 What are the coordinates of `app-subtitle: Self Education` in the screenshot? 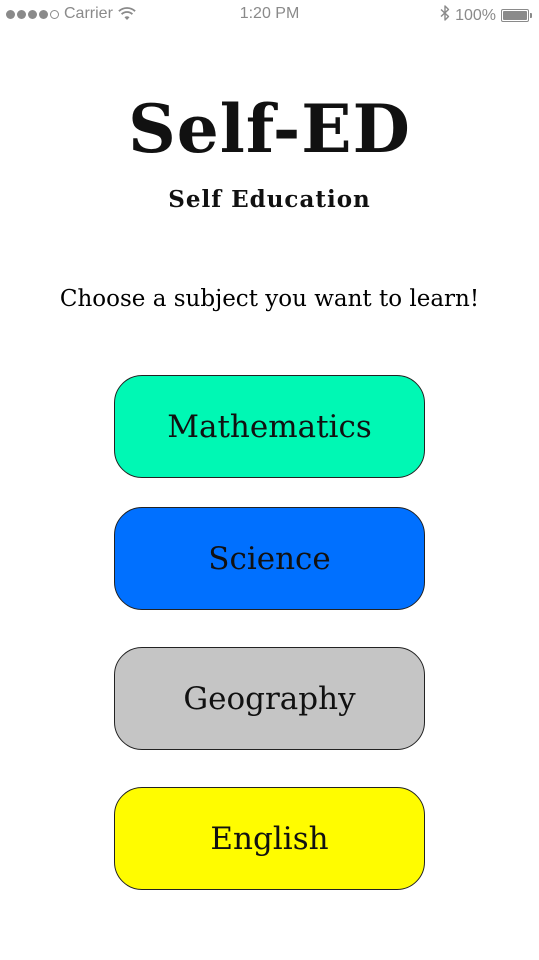 It's located at (269, 199).